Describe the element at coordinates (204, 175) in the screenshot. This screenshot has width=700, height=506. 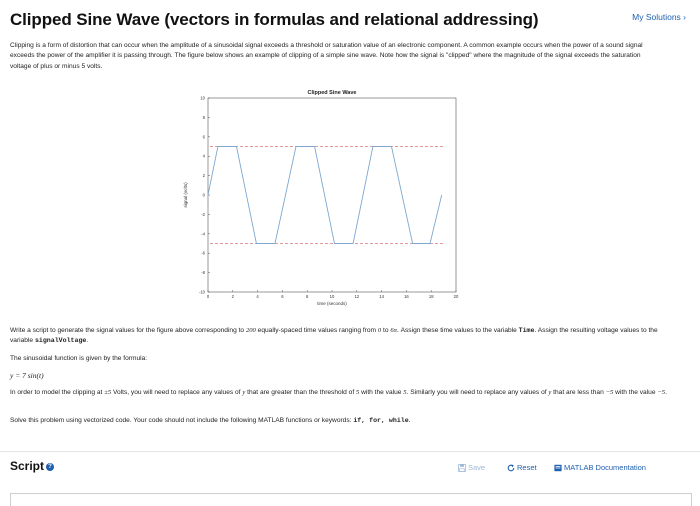
I see `y-tick-label: 2` at that location.